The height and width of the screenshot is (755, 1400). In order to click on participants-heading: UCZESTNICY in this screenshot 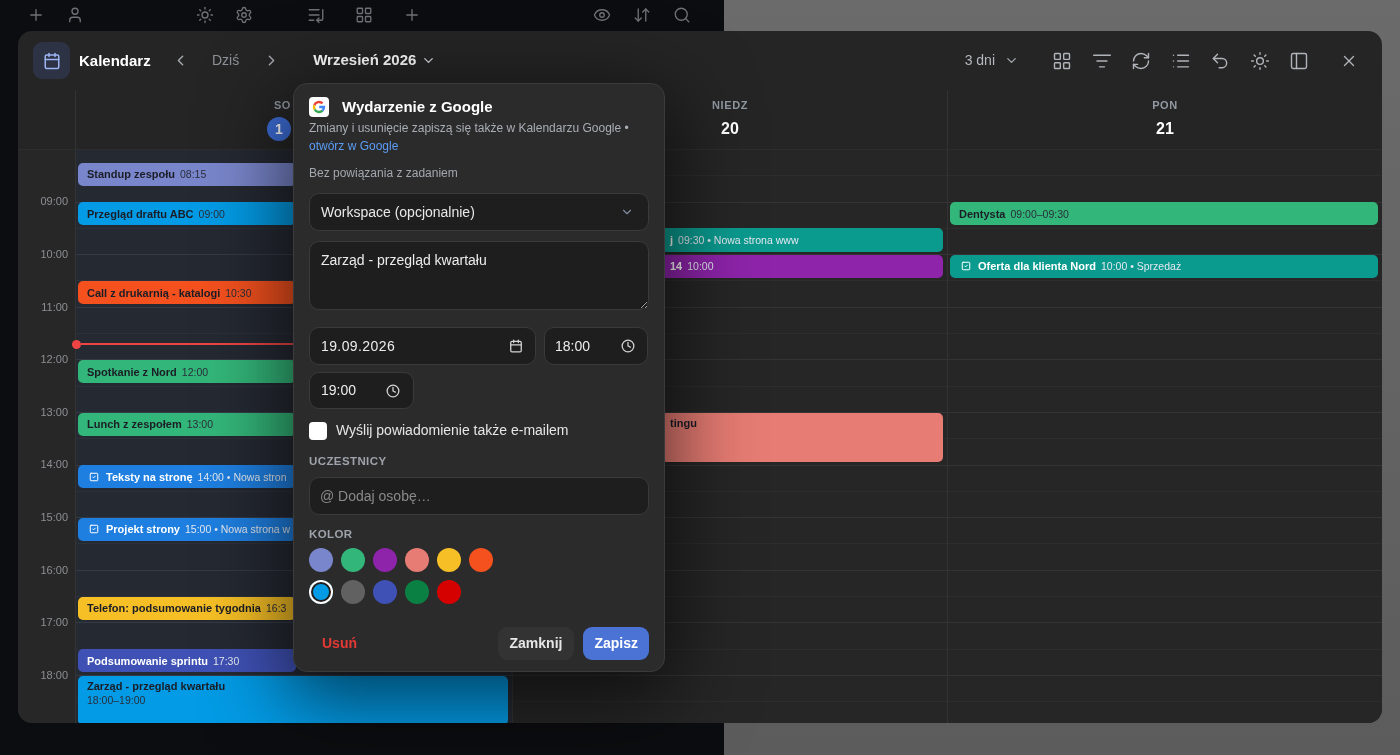, I will do `click(348, 461)`.